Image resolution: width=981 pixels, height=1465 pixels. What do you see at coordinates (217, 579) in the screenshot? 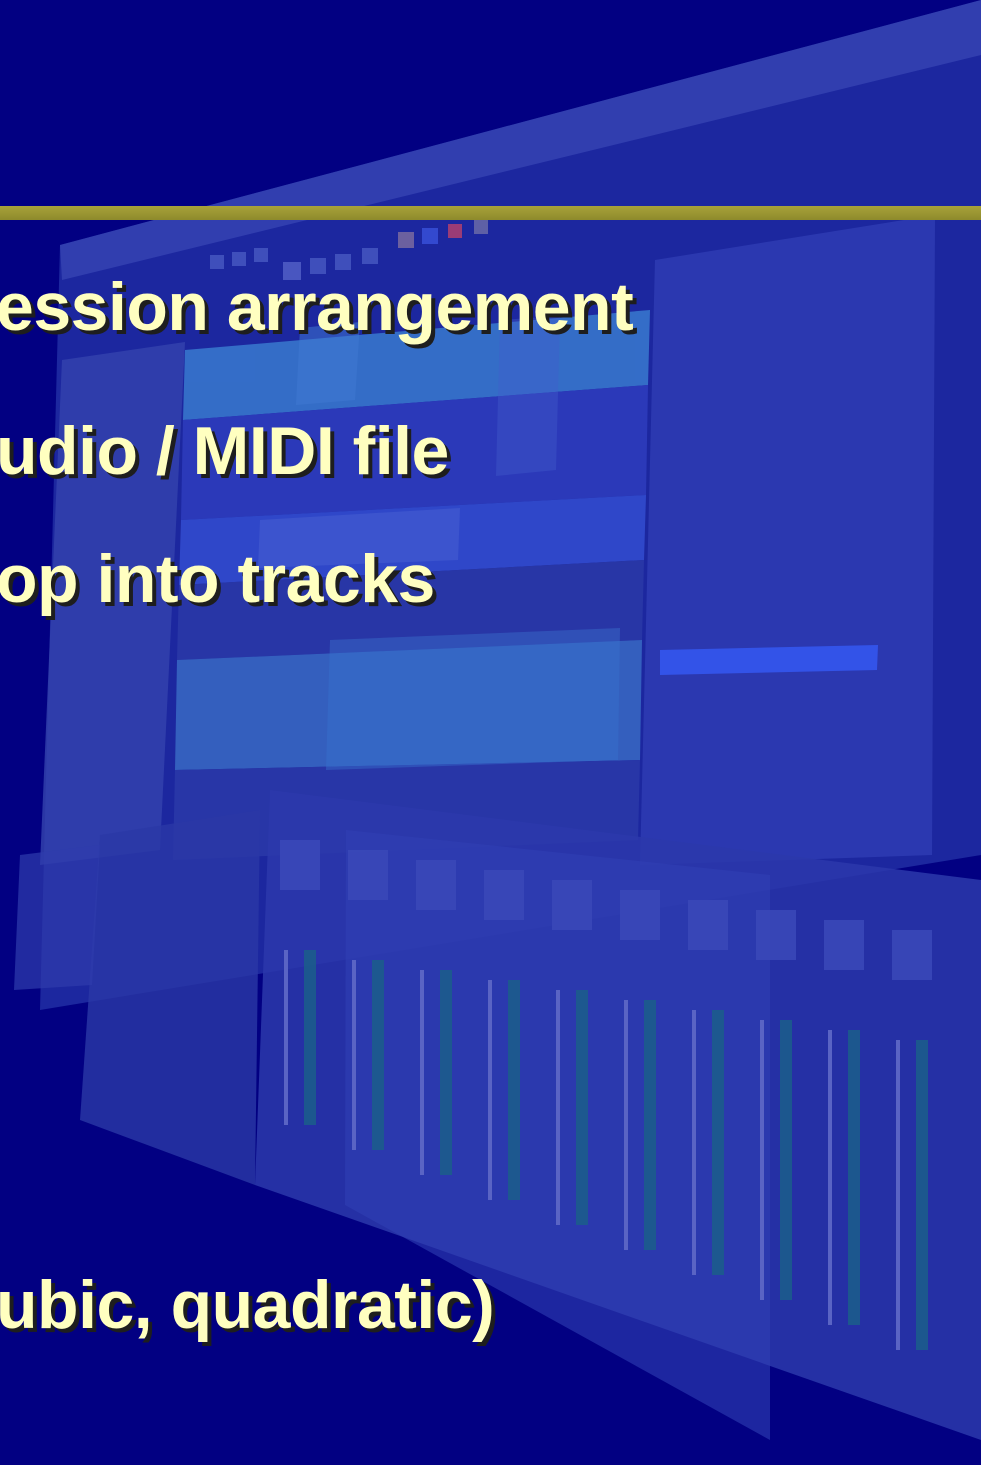
I see `bullet-3: op into tracks` at bounding box center [217, 579].